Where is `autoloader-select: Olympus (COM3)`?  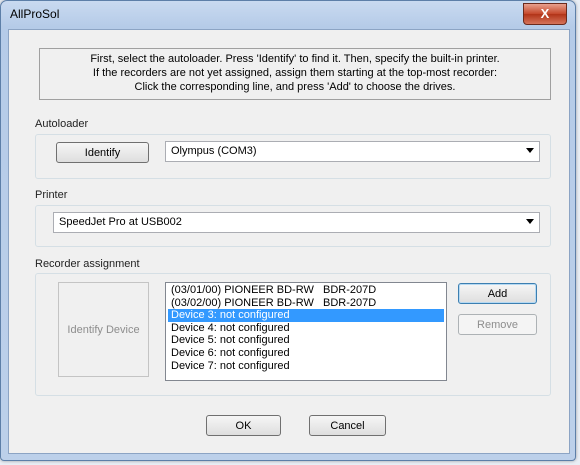
autoloader-select: Olympus (COM3) is located at coordinates (352, 151).